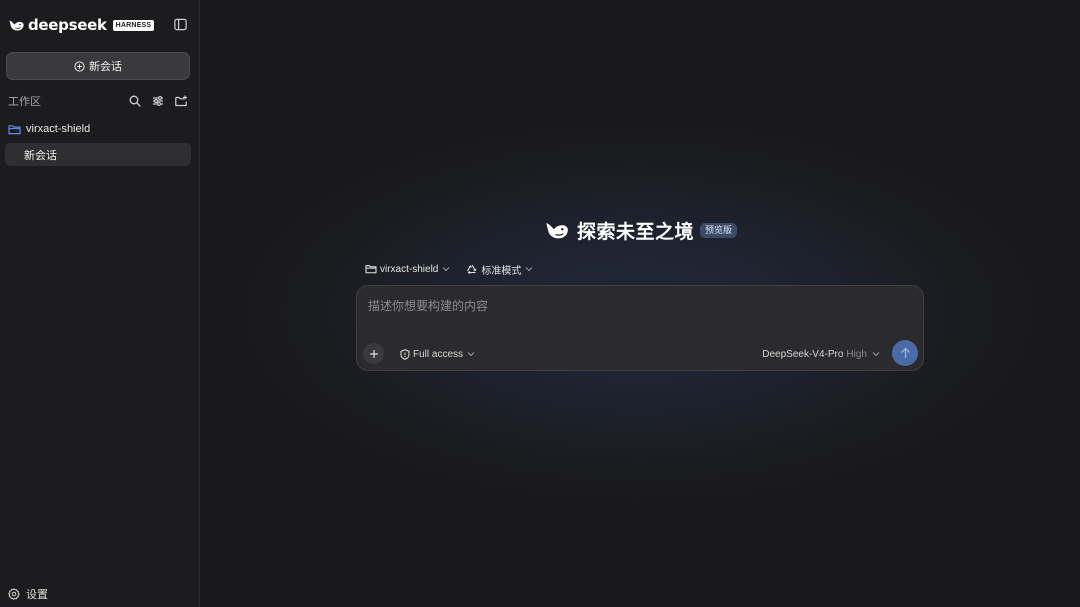 The width and height of the screenshot is (1080, 607). I want to click on sidebar-item-chat: 新会话, so click(98, 154).